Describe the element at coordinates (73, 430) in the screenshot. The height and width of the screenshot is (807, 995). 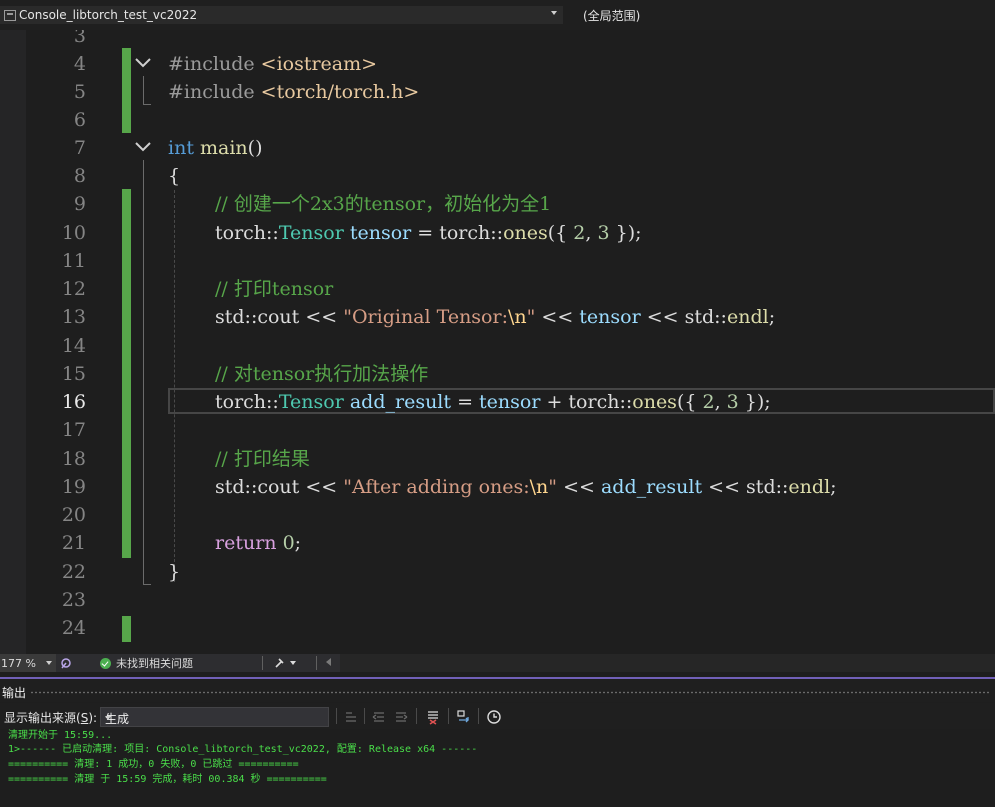
I see `line-number: 17` at that location.